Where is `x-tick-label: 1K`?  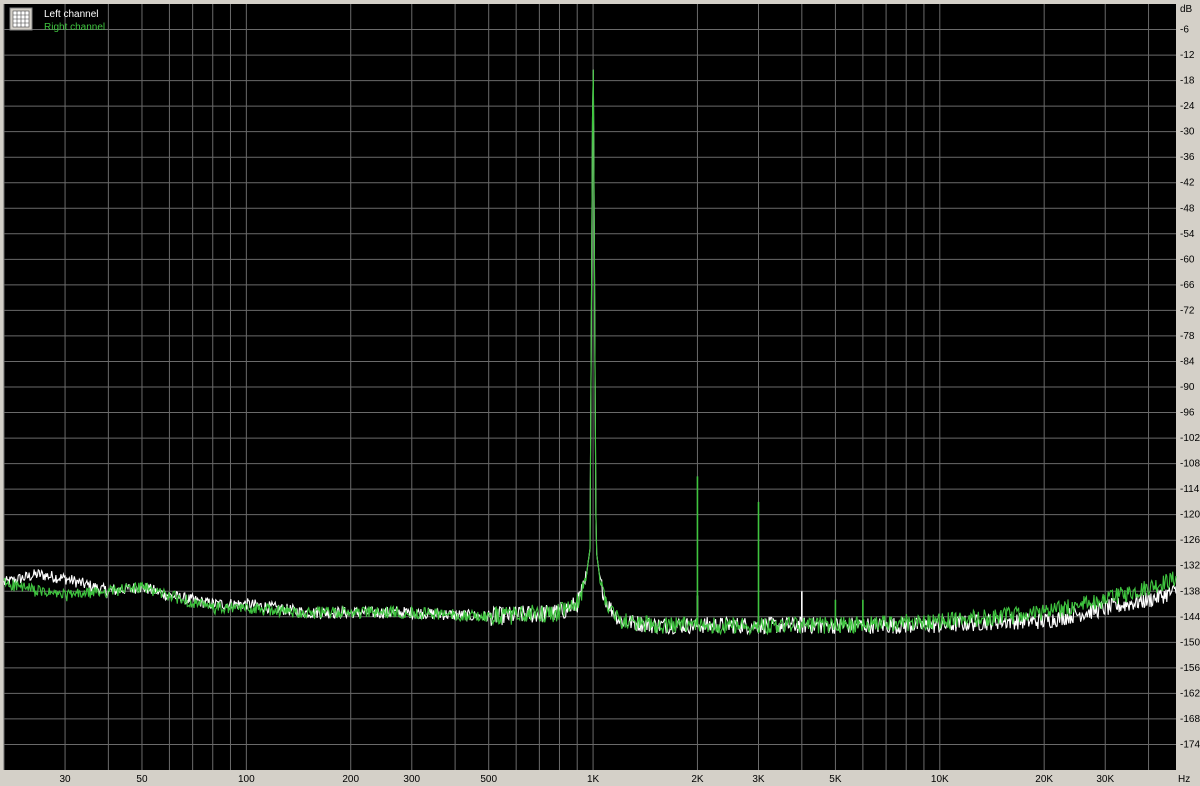 x-tick-label: 1K is located at coordinates (593, 779).